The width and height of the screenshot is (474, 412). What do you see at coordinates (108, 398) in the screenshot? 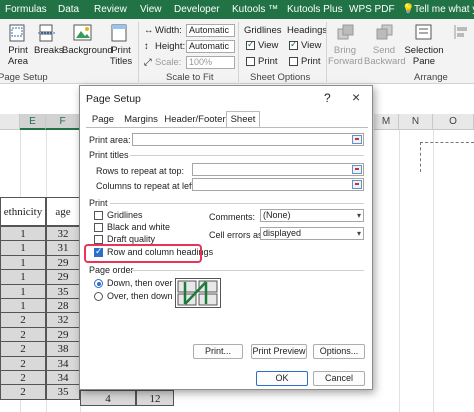
I see `table-cell: 4` at bounding box center [108, 398].